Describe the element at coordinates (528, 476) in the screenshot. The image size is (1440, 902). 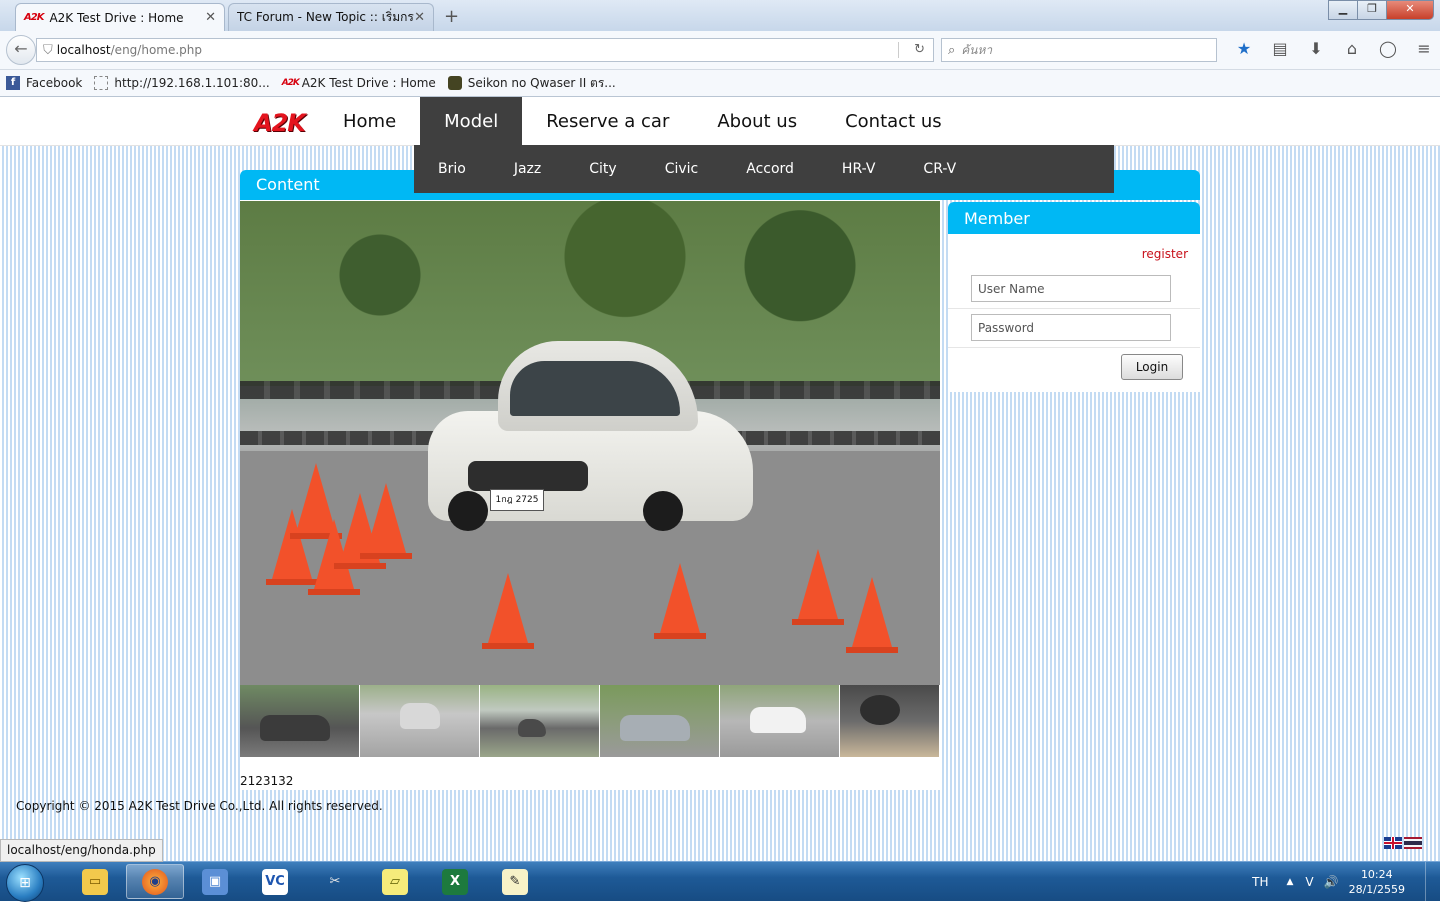
I see `car-grille` at that location.